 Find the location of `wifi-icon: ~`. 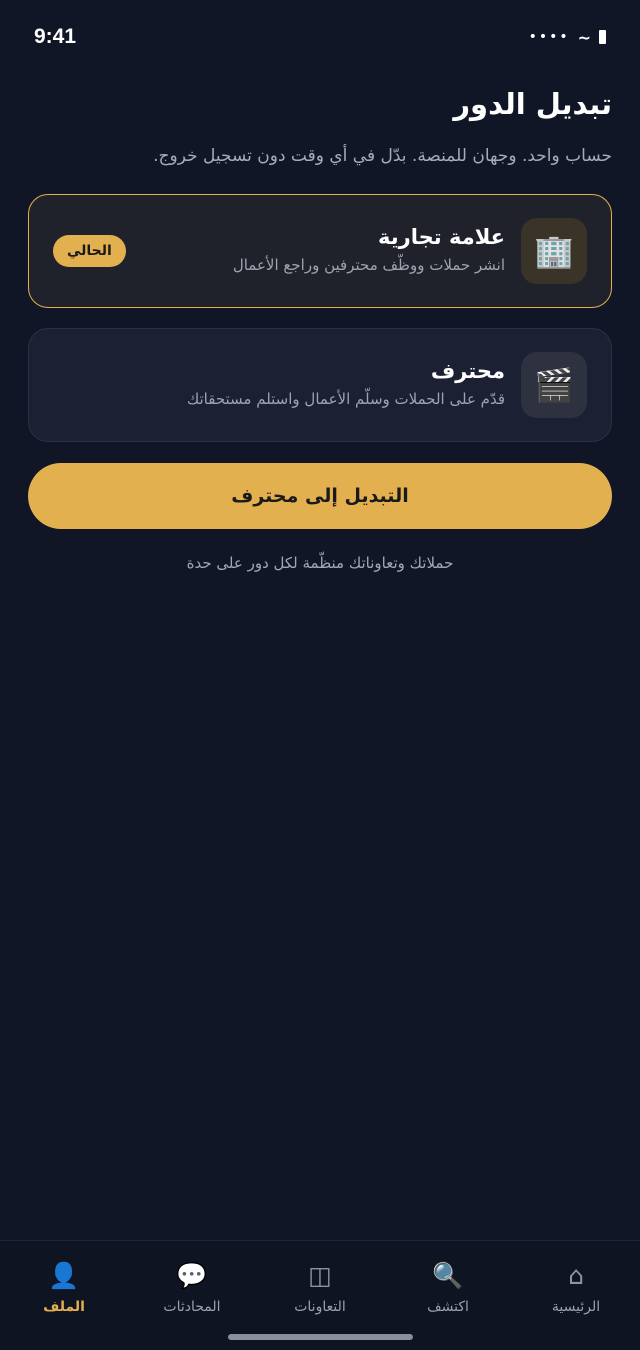

wifi-icon: ~ is located at coordinates (584, 37).